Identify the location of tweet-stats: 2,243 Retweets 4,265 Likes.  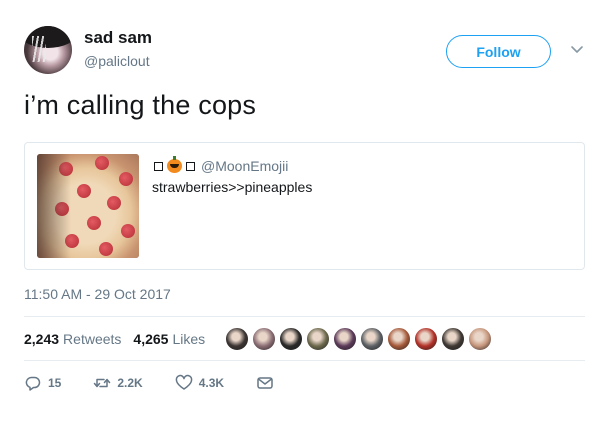
(120, 339).